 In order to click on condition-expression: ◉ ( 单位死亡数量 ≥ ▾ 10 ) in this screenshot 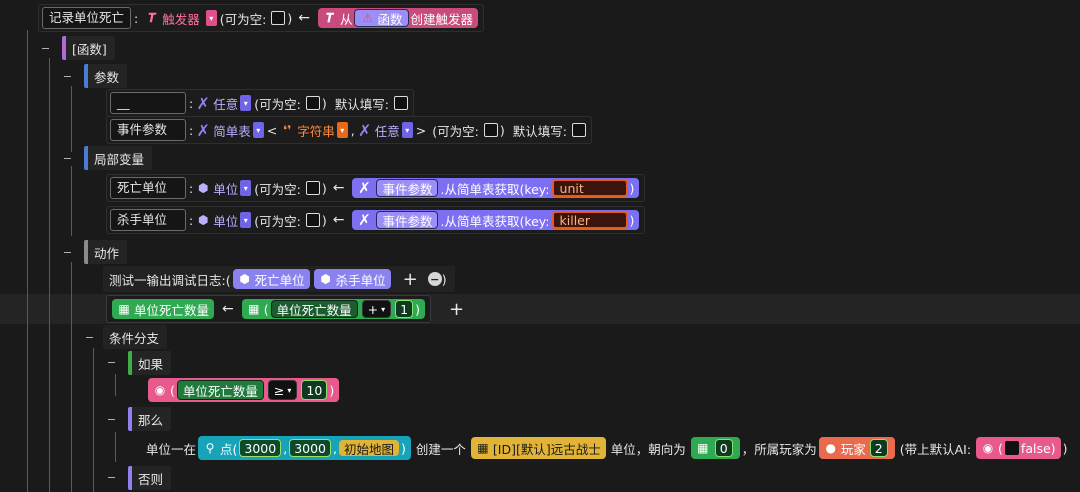, I will do `click(243, 390)`.